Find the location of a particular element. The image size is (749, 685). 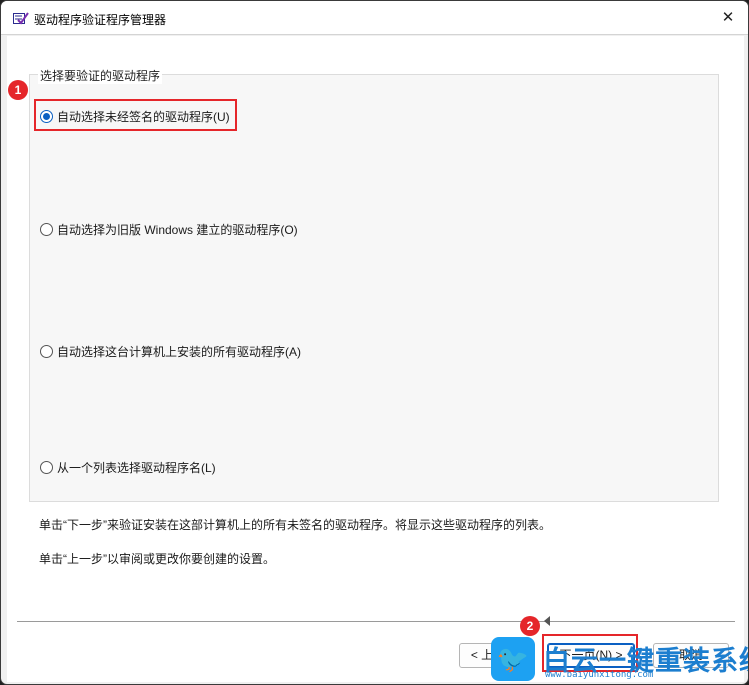

option-all-drivers: 自动选择这台计算机上安装的所有驱动程序(A) is located at coordinates (170, 351).